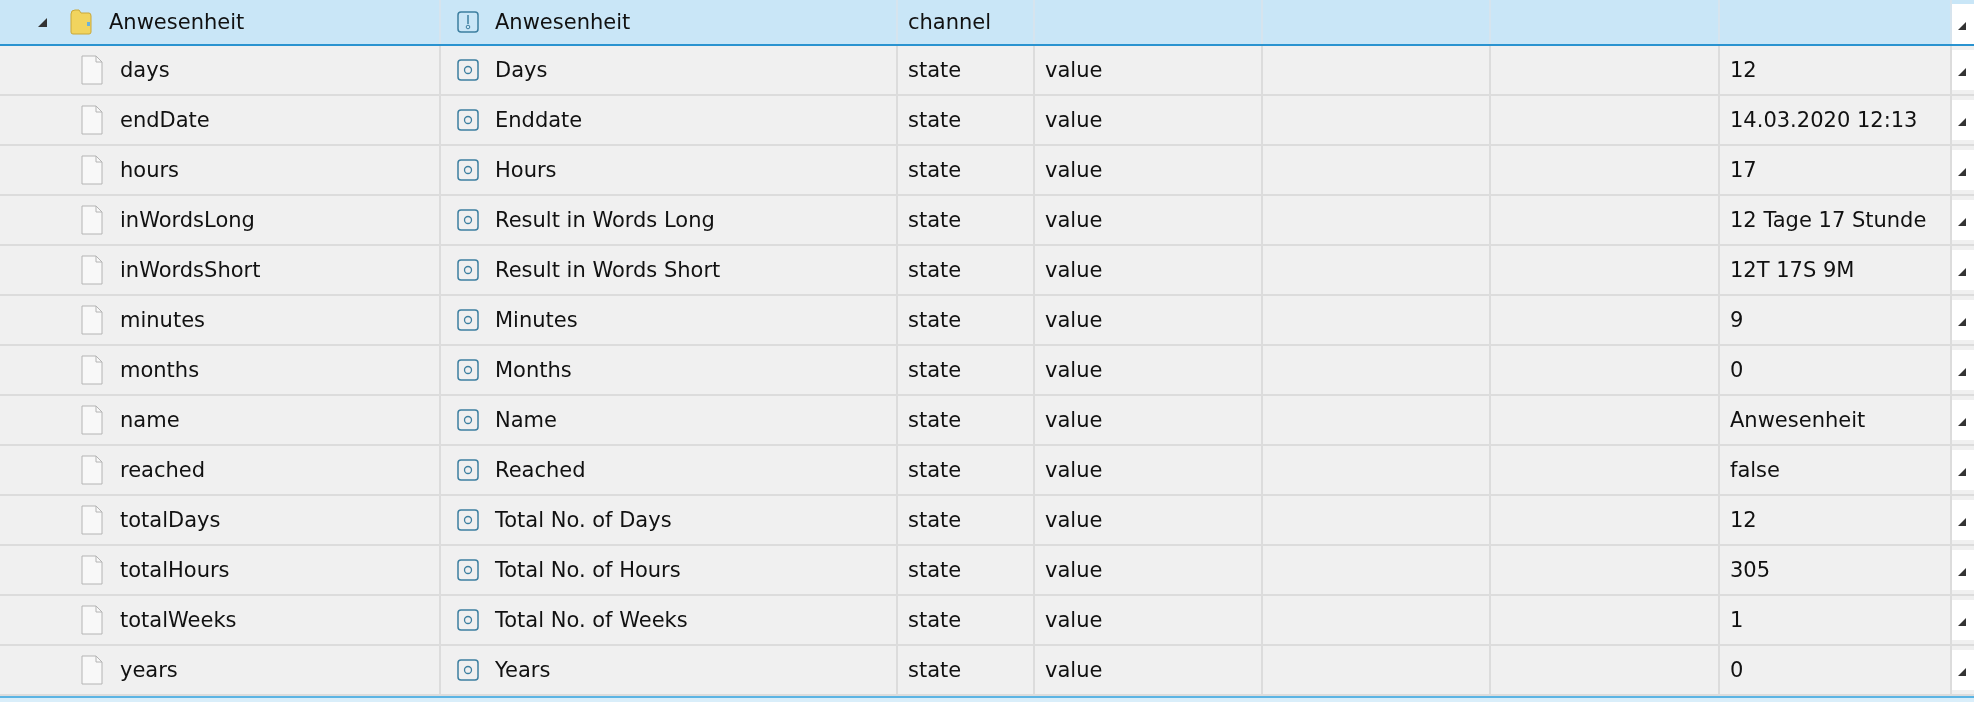 This screenshot has height=702, width=1974. What do you see at coordinates (160, 370) in the screenshot?
I see `object-id: months` at bounding box center [160, 370].